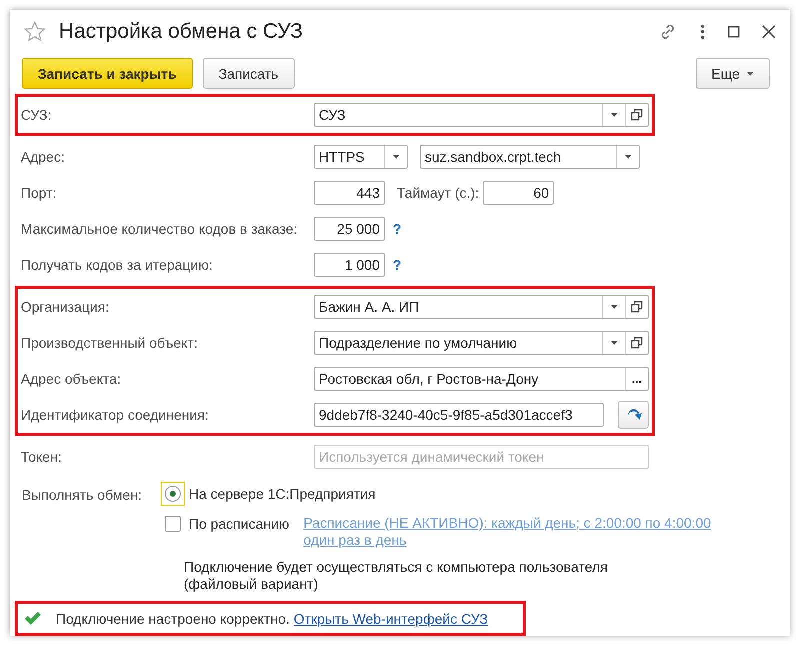 The width and height of the screenshot is (801, 646). Describe the element at coordinates (39, 193) in the screenshot. I see `field-label: Порт:` at that location.